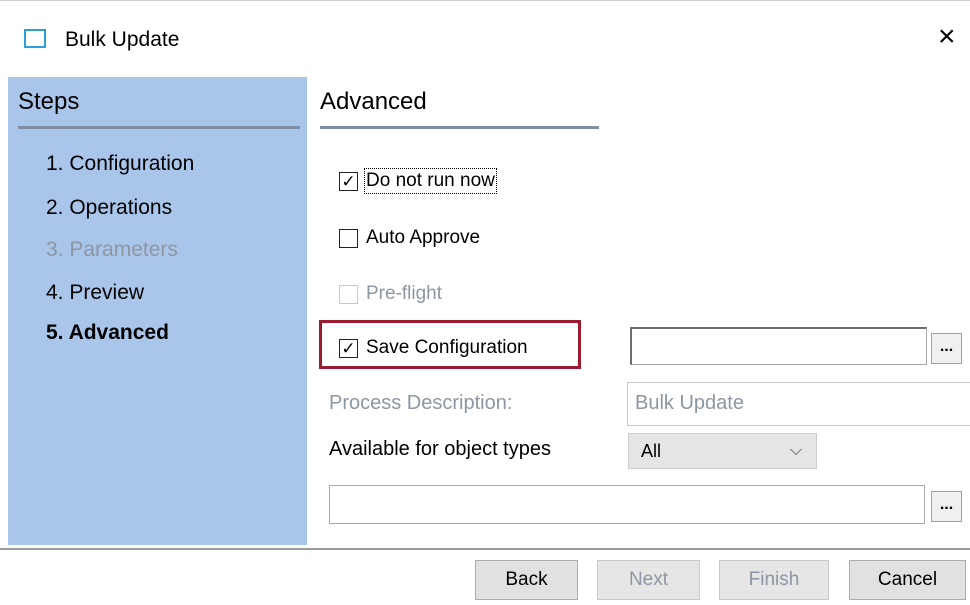  I want to click on window-icon, so click(35, 38).